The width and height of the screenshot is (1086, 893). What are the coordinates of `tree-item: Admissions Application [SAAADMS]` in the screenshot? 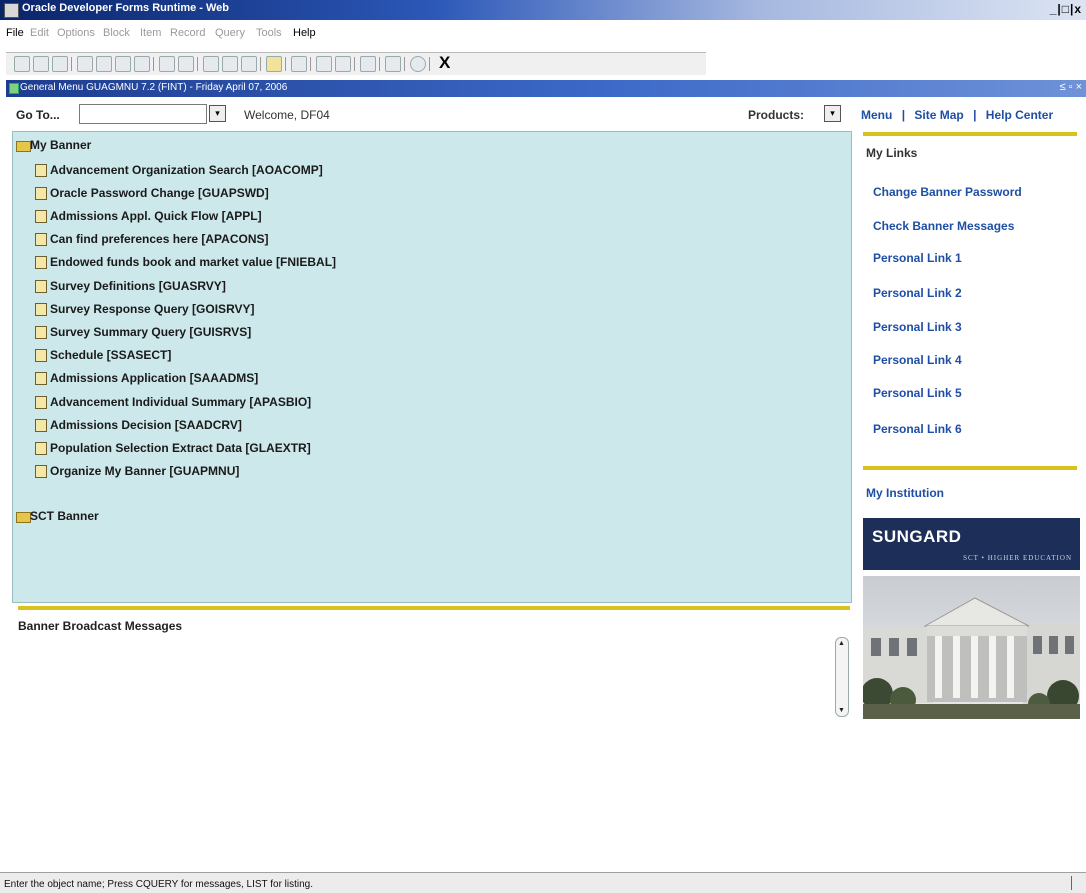 It's located at (154, 378).